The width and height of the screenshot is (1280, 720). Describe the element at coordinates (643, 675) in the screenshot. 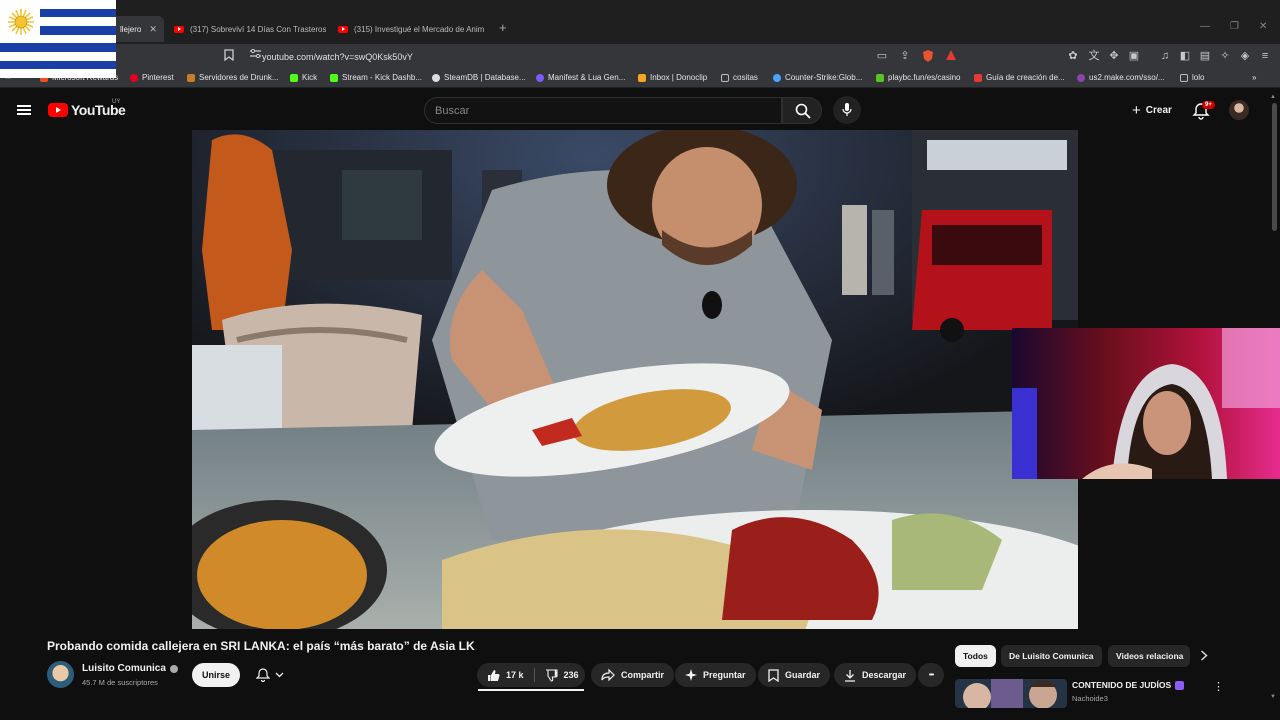

I see `share-label: Compartir` at that location.